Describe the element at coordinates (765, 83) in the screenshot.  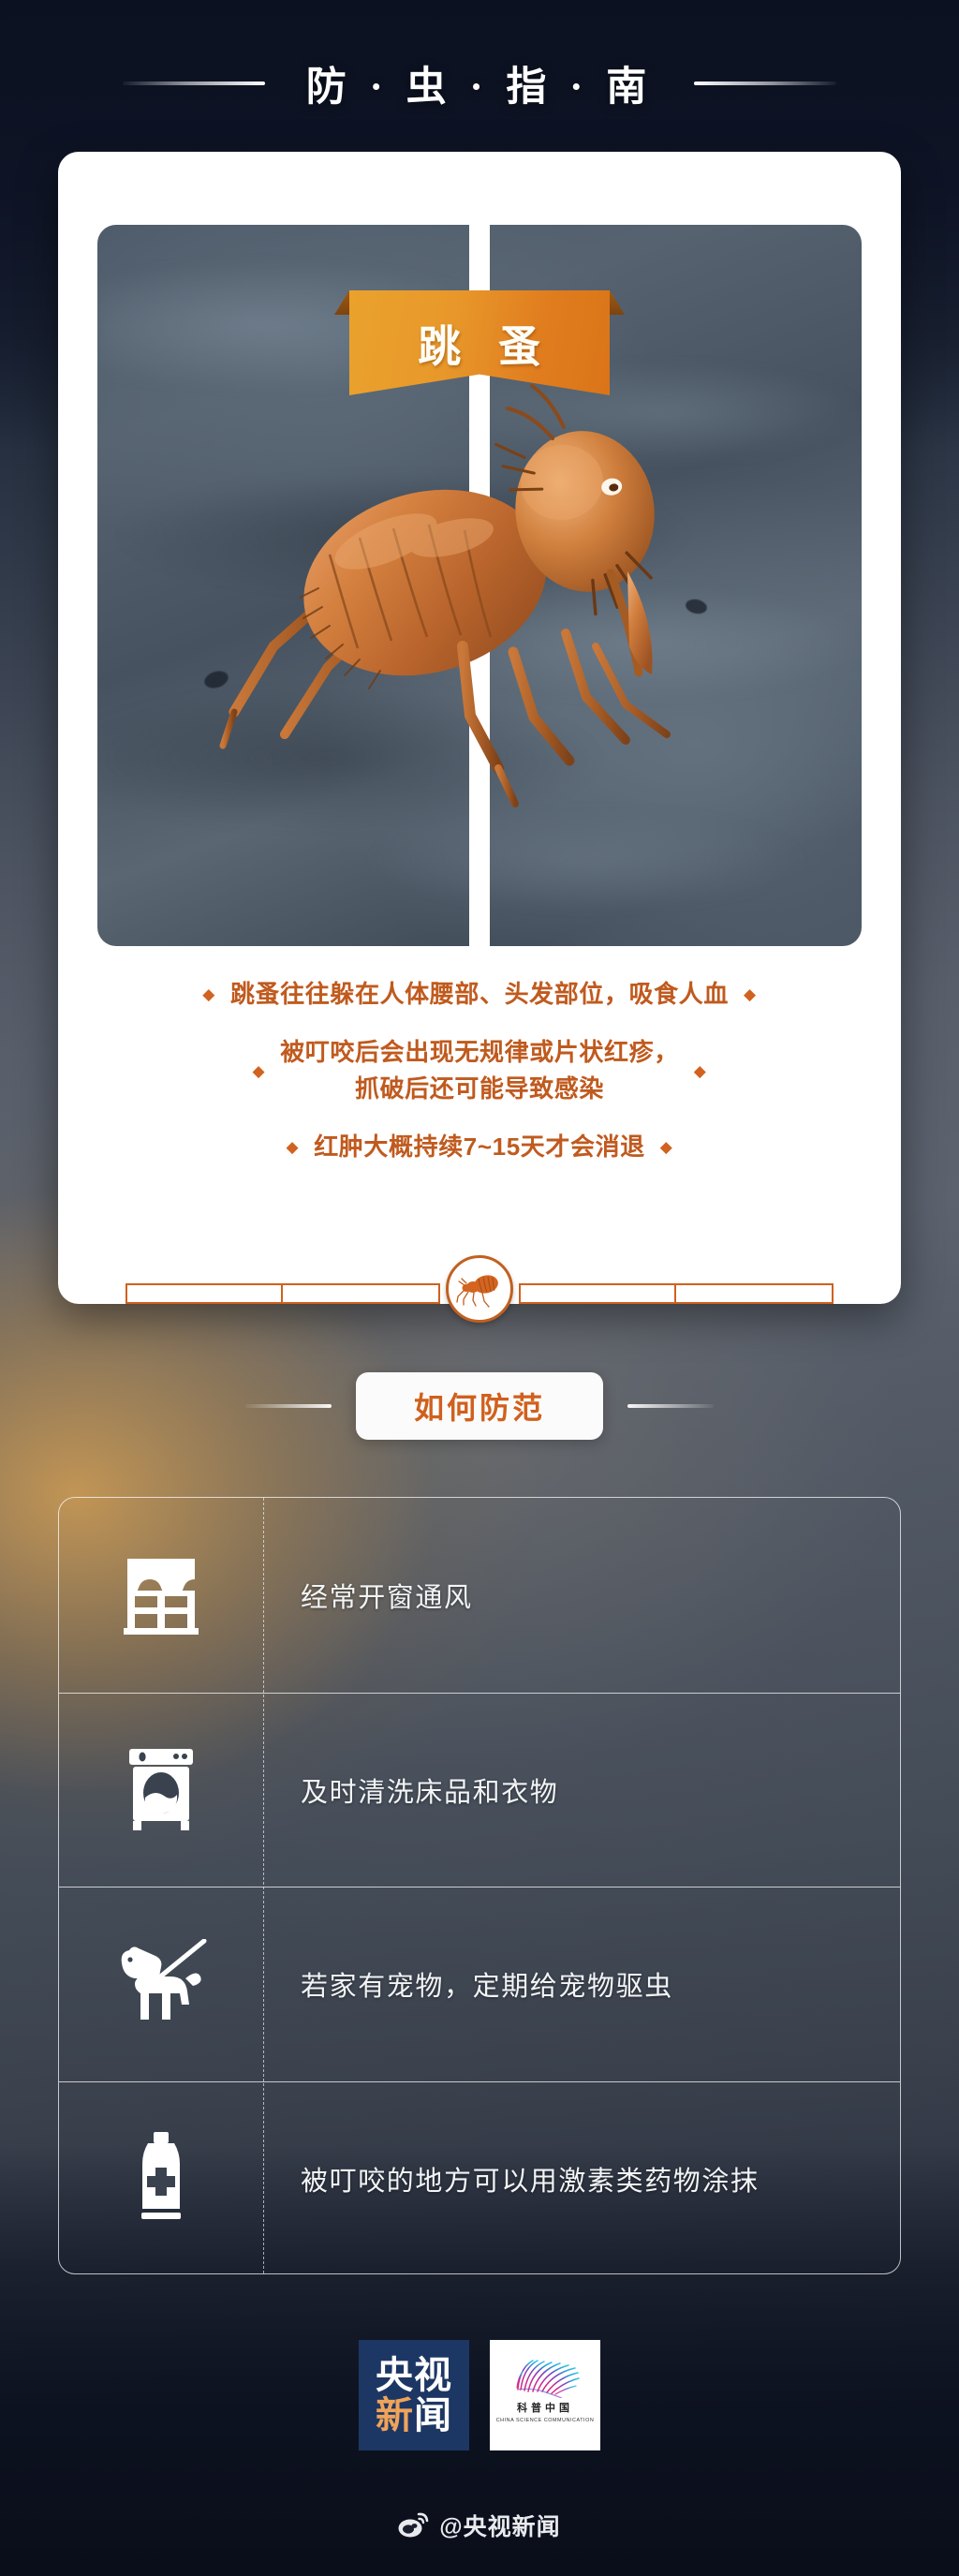
I see `header-rule-right` at that location.